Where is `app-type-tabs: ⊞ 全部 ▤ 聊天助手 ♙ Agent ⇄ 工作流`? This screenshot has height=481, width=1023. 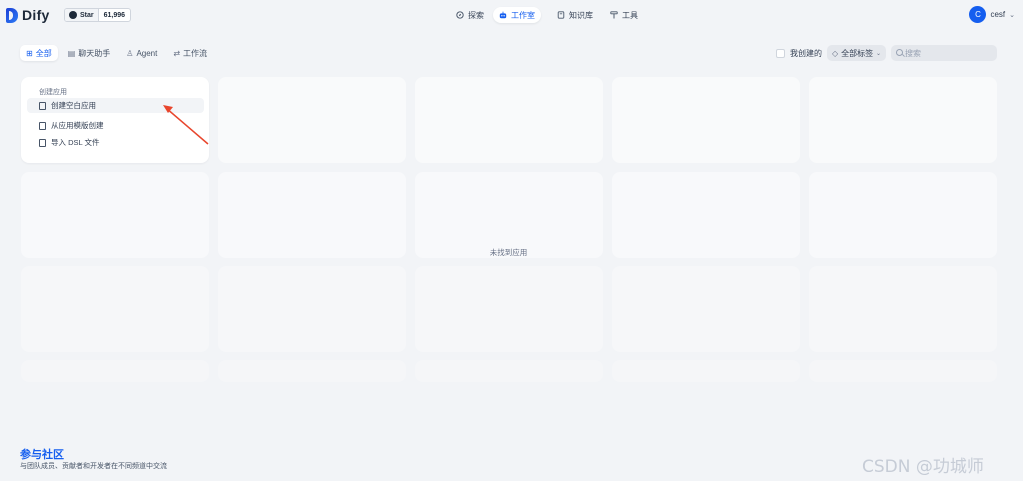 app-type-tabs: ⊞ 全部 ▤ 聊天助手 ♙ Agent ⇄ 工作流 is located at coordinates (116, 53).